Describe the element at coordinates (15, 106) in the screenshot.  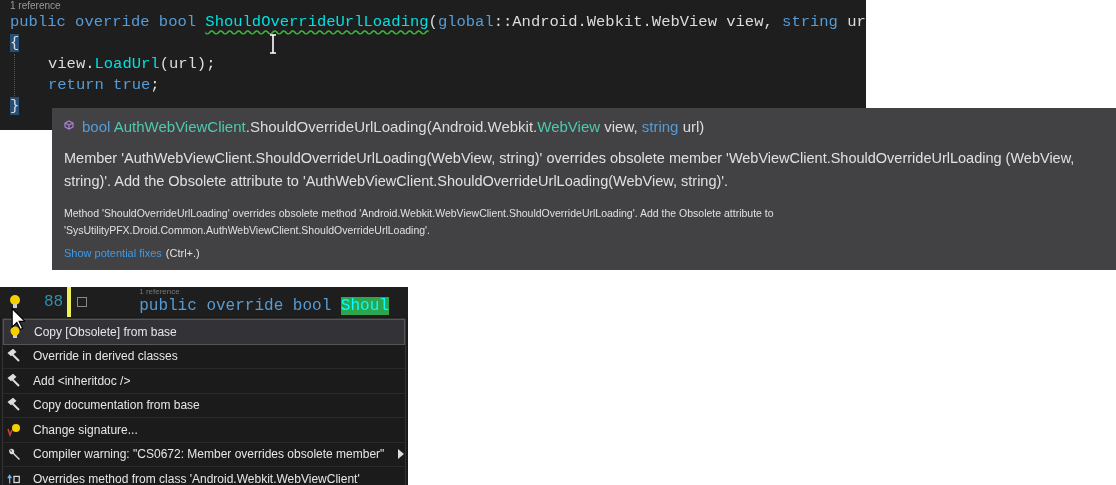
I see `code-token: }` at that location.